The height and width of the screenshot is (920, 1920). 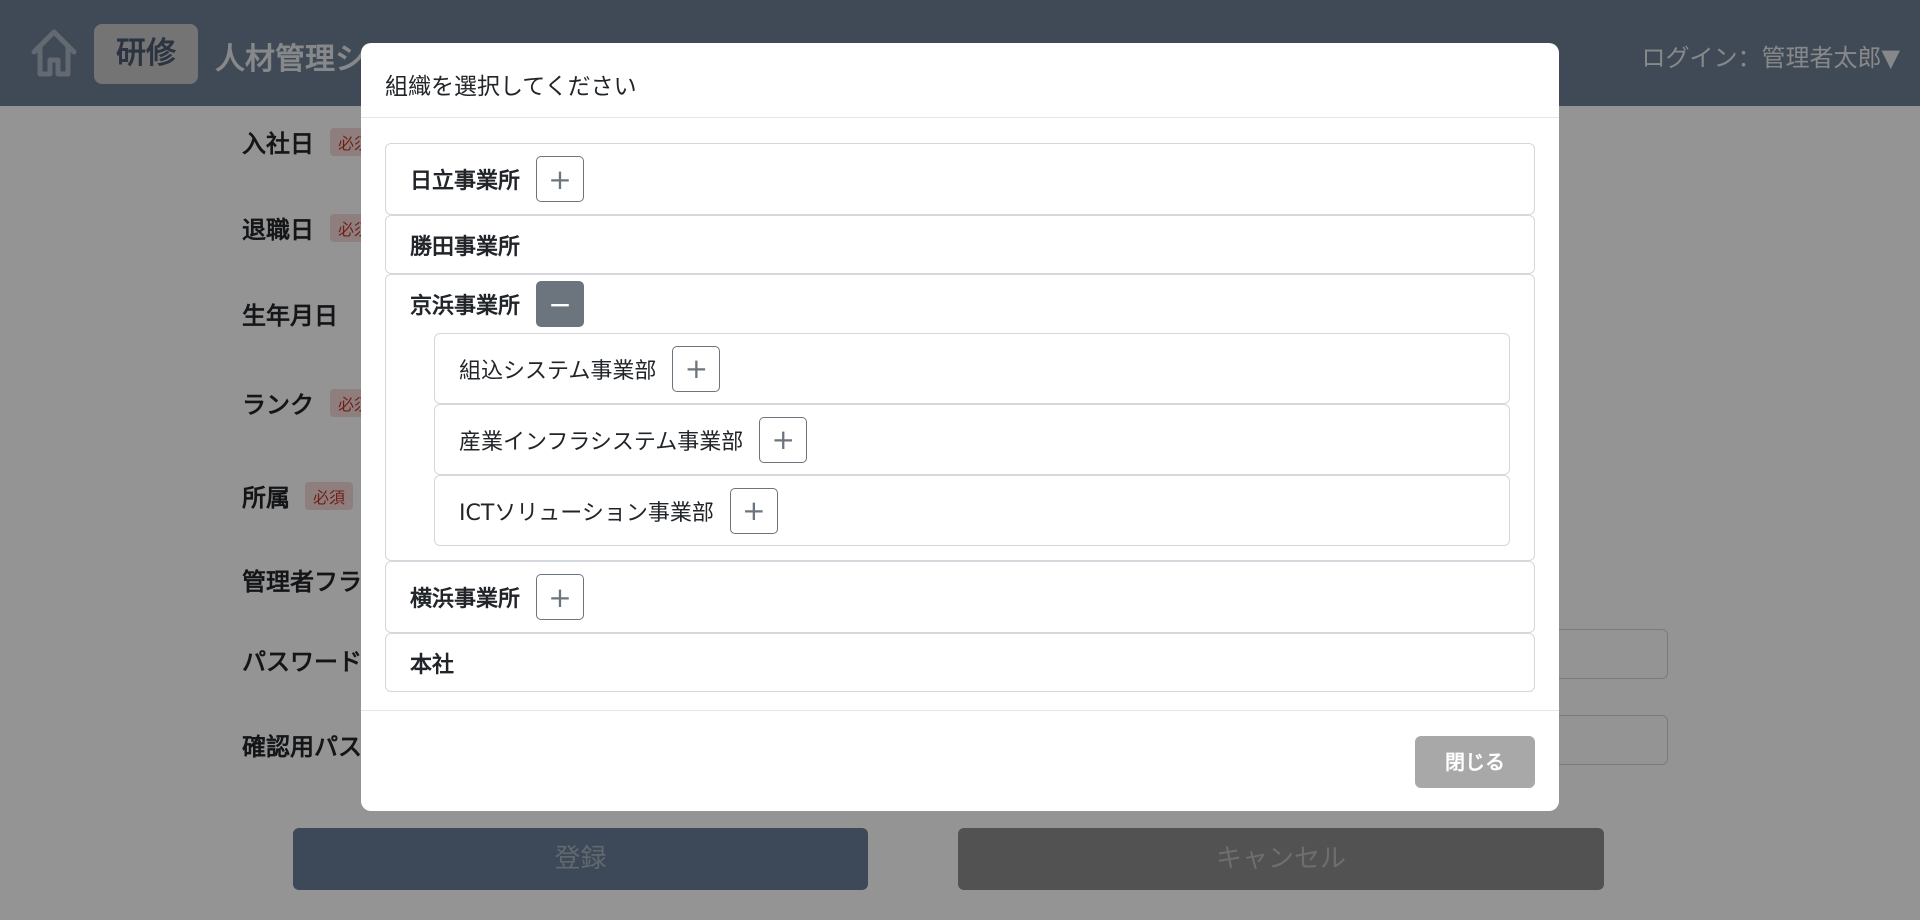 I want to click on org-child-item: ICTソリューション事業部 +, so click(x=972, y=510).